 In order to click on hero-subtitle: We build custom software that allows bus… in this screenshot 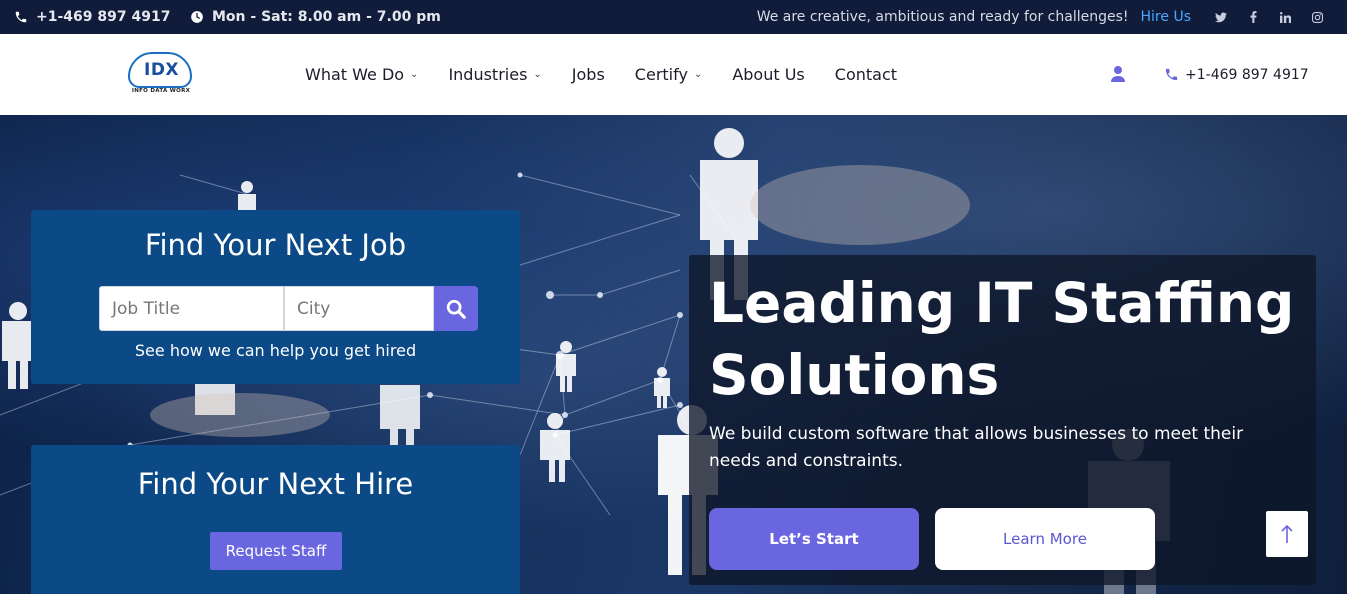, I will do `click(976, 447)`.